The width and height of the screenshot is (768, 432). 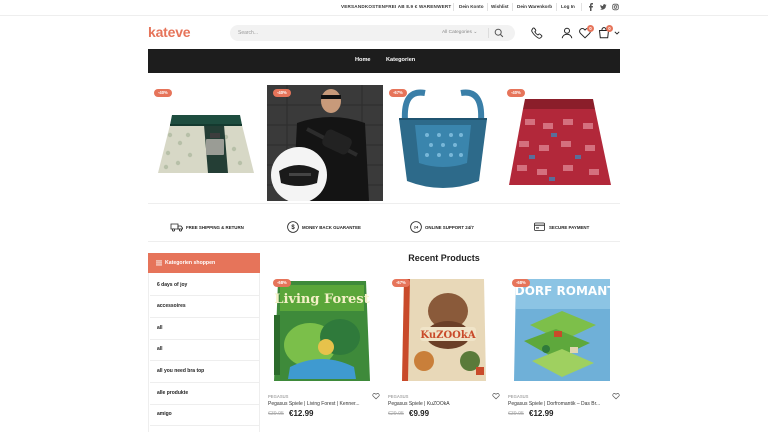 What do you see at coordinates (159, 263) in the screenshot?
I see `menu-icon` at bounding box center [159, 263].